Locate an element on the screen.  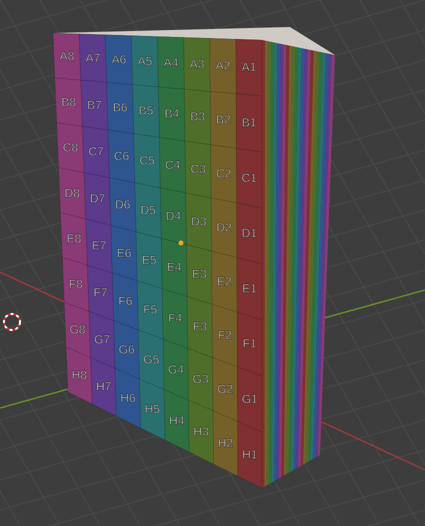
cell-label: D5 is located at coordinates (148, 210).